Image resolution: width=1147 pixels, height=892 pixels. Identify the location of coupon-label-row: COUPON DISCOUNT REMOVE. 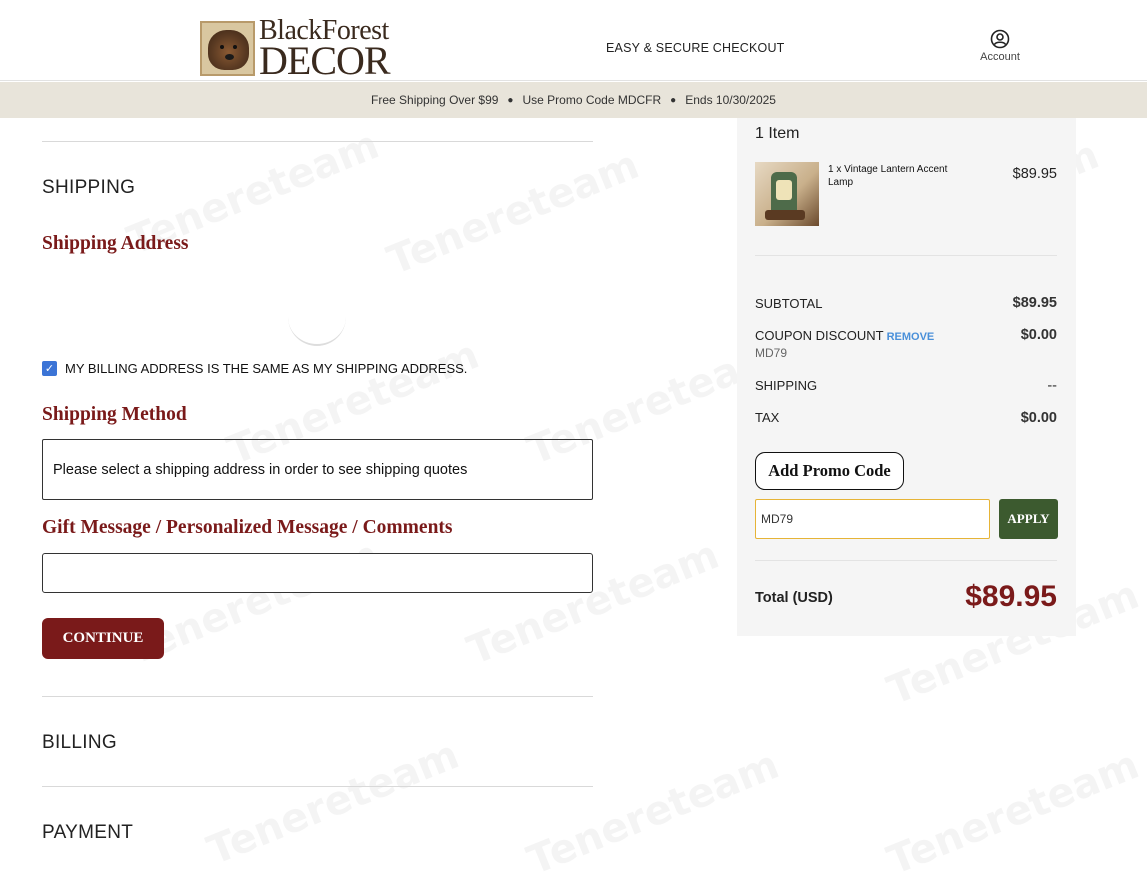
(844, 335).